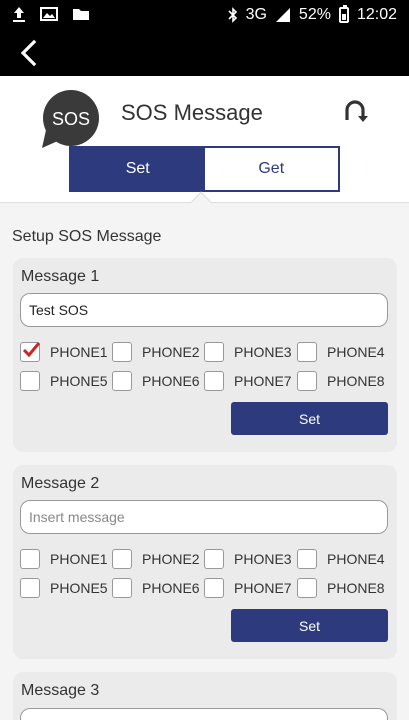  Describe the element at coordinates (29, 53) in the screenshot. I see `back-arrow-icon` at that location.